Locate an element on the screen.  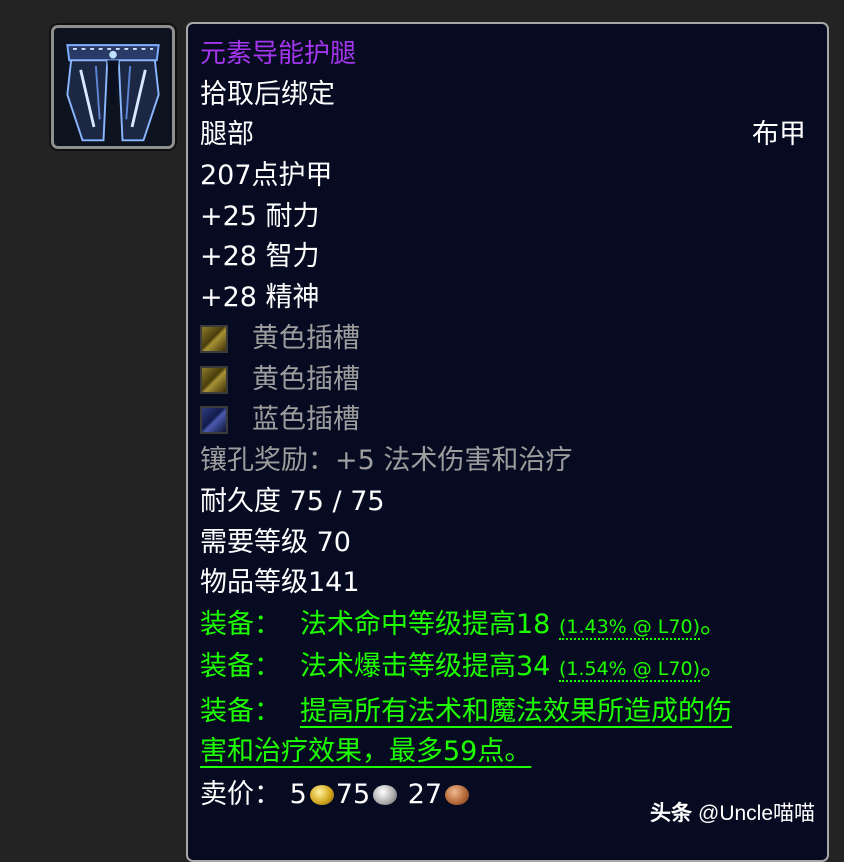
copper-amount: 27 is located at coordinates (425, 794).